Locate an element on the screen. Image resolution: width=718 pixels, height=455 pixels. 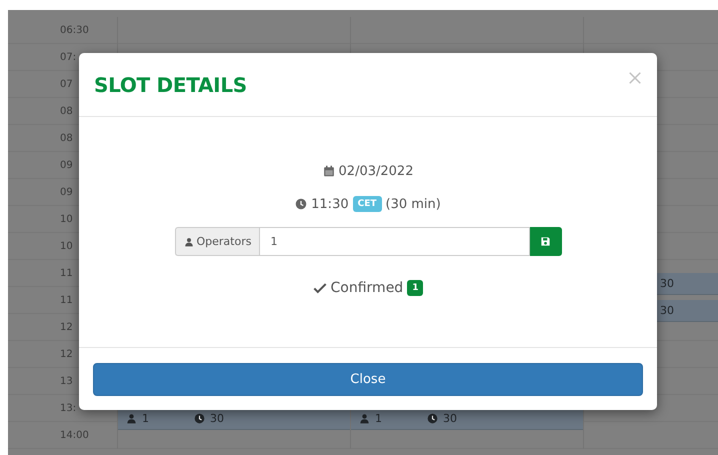
save-icon is located at coordinates (545, 241).